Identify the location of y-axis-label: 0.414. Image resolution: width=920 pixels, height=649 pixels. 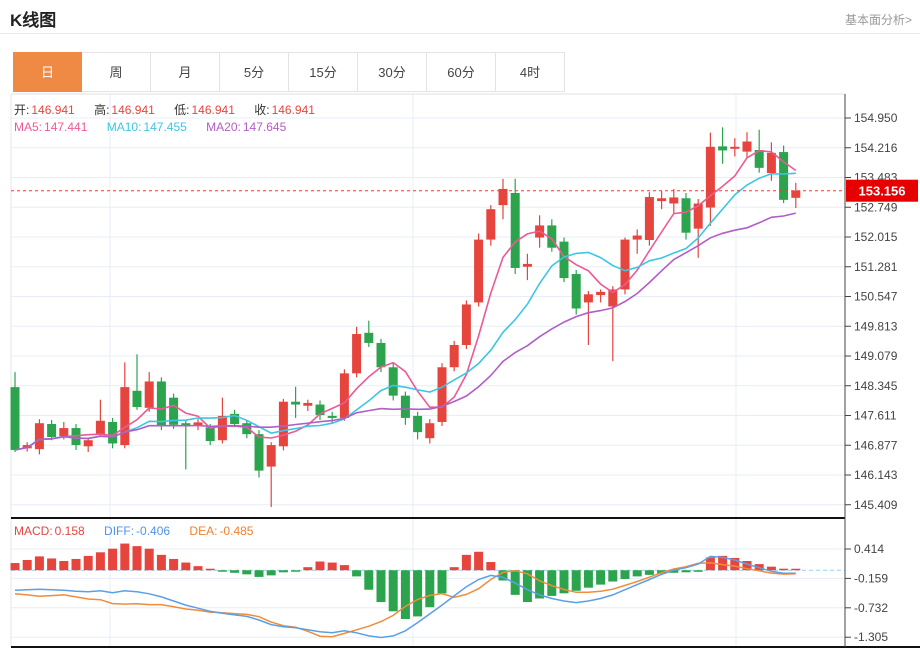
(869, 549).